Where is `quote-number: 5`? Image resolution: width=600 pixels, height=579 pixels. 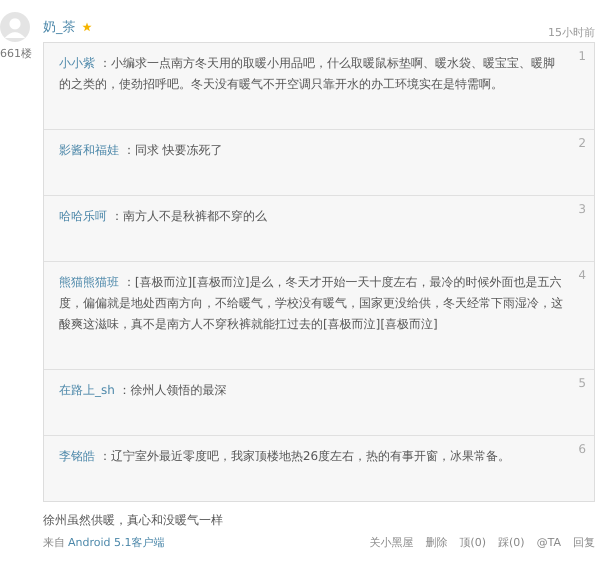
quote-number: 5 is located at coordinates (582, 383).